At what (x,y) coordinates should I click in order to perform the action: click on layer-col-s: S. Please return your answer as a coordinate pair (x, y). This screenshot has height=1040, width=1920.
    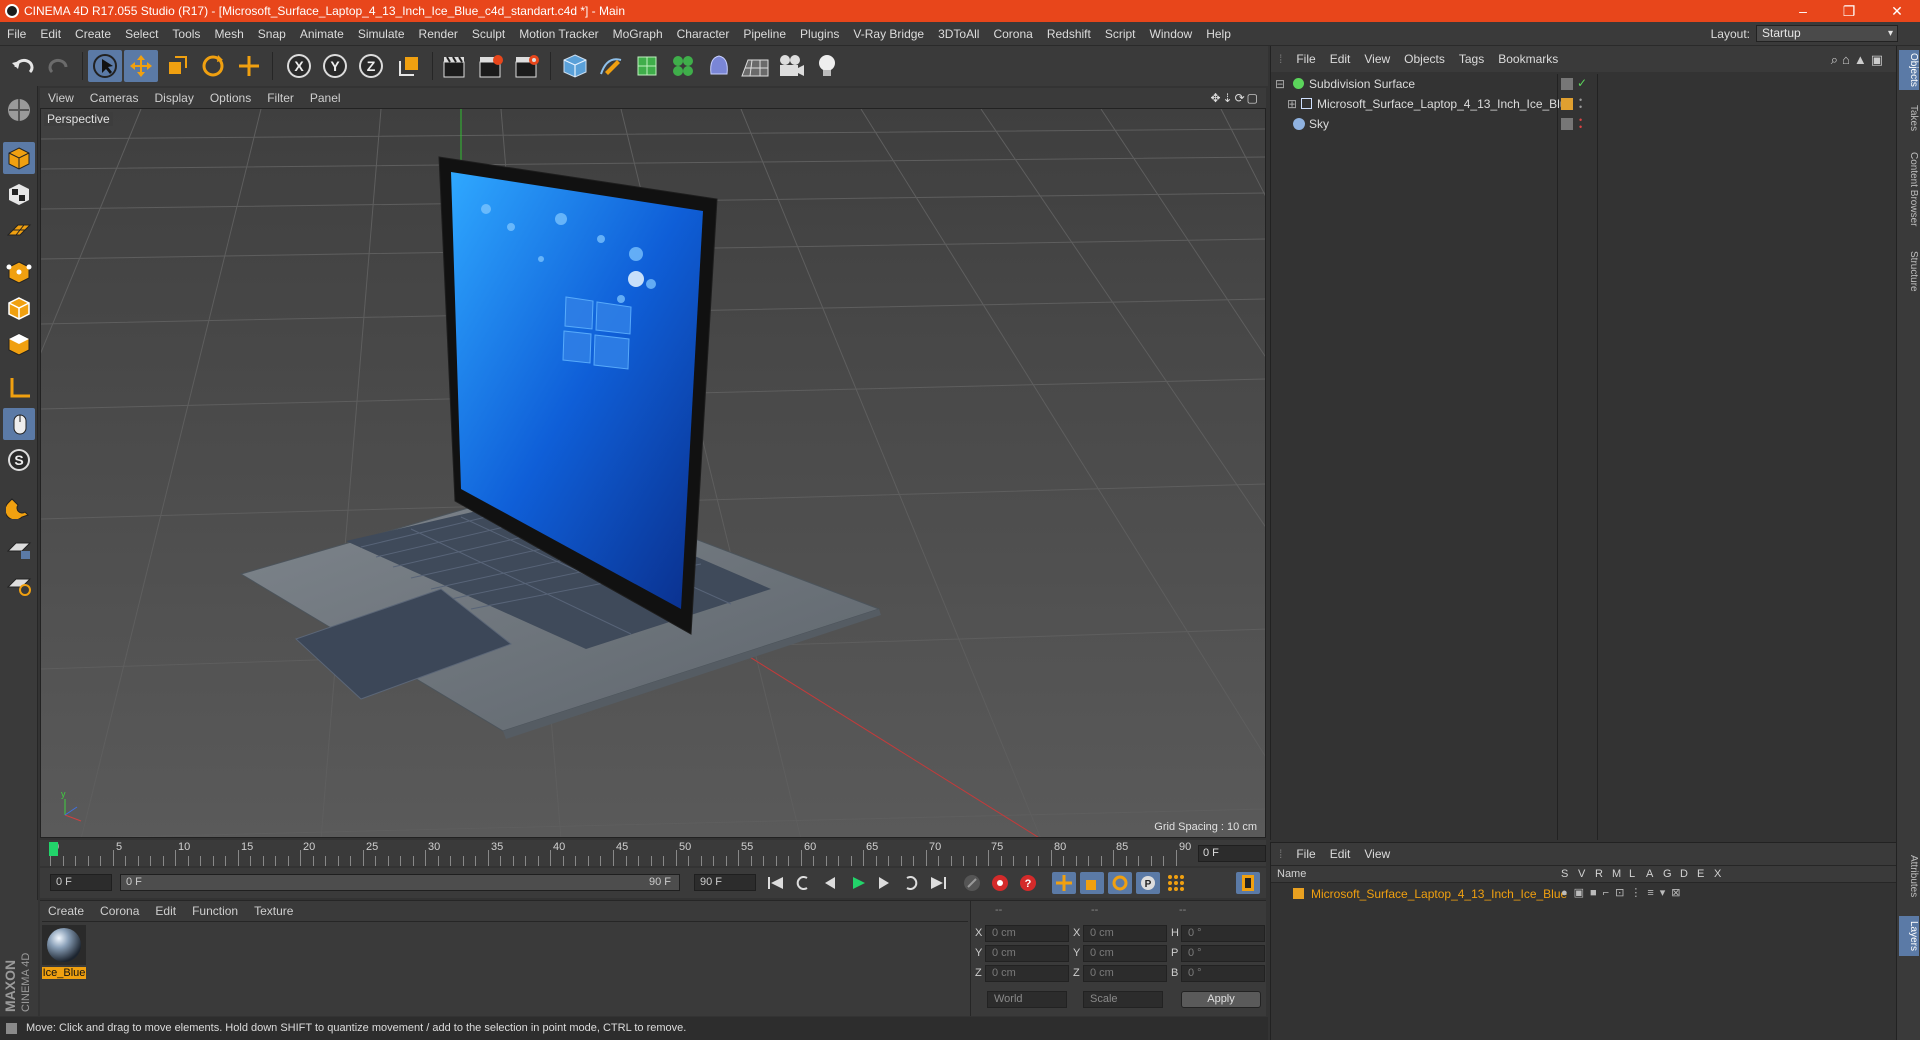
    Looking at the image, I should click on (1564, 874).